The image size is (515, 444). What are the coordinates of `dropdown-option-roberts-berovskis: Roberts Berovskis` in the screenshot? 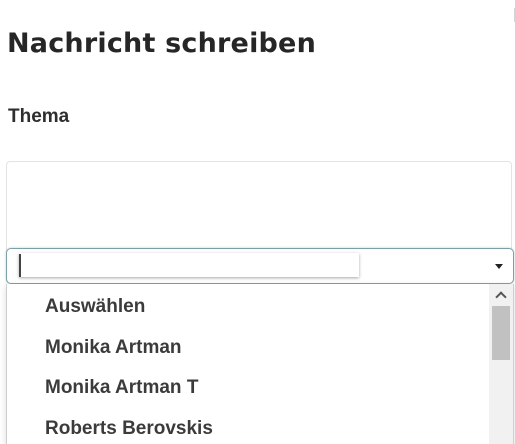 It's located at (129, 429).